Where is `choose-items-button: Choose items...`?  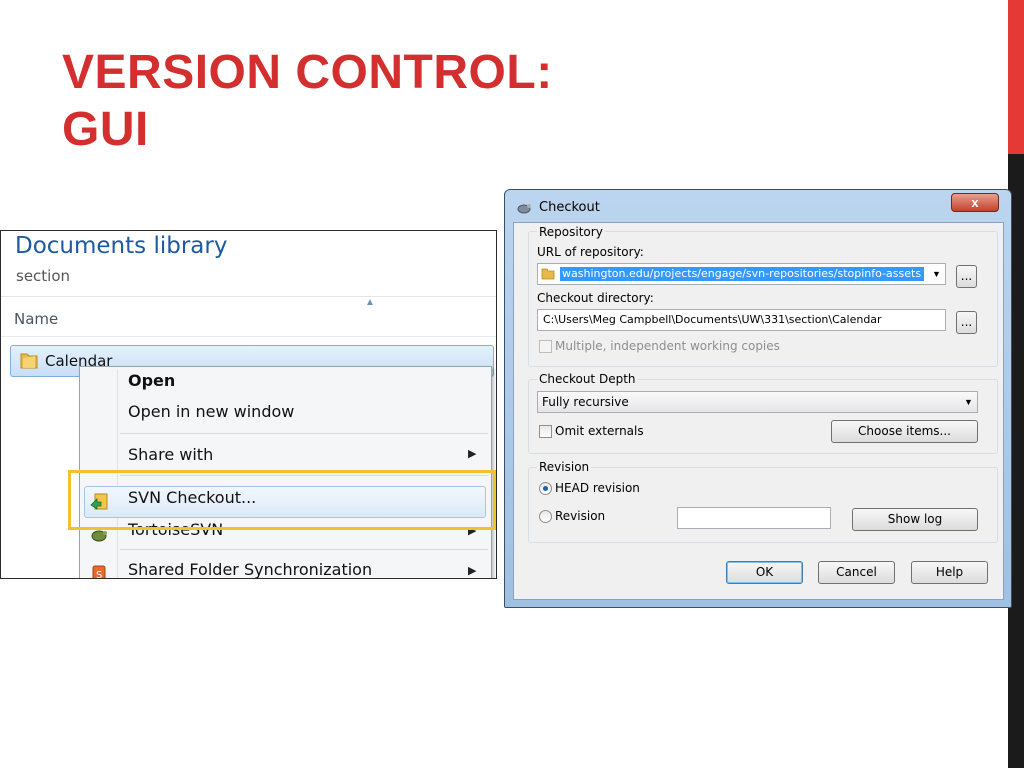
choose-items-button: Choose items... is located at coordinates (904, 431).